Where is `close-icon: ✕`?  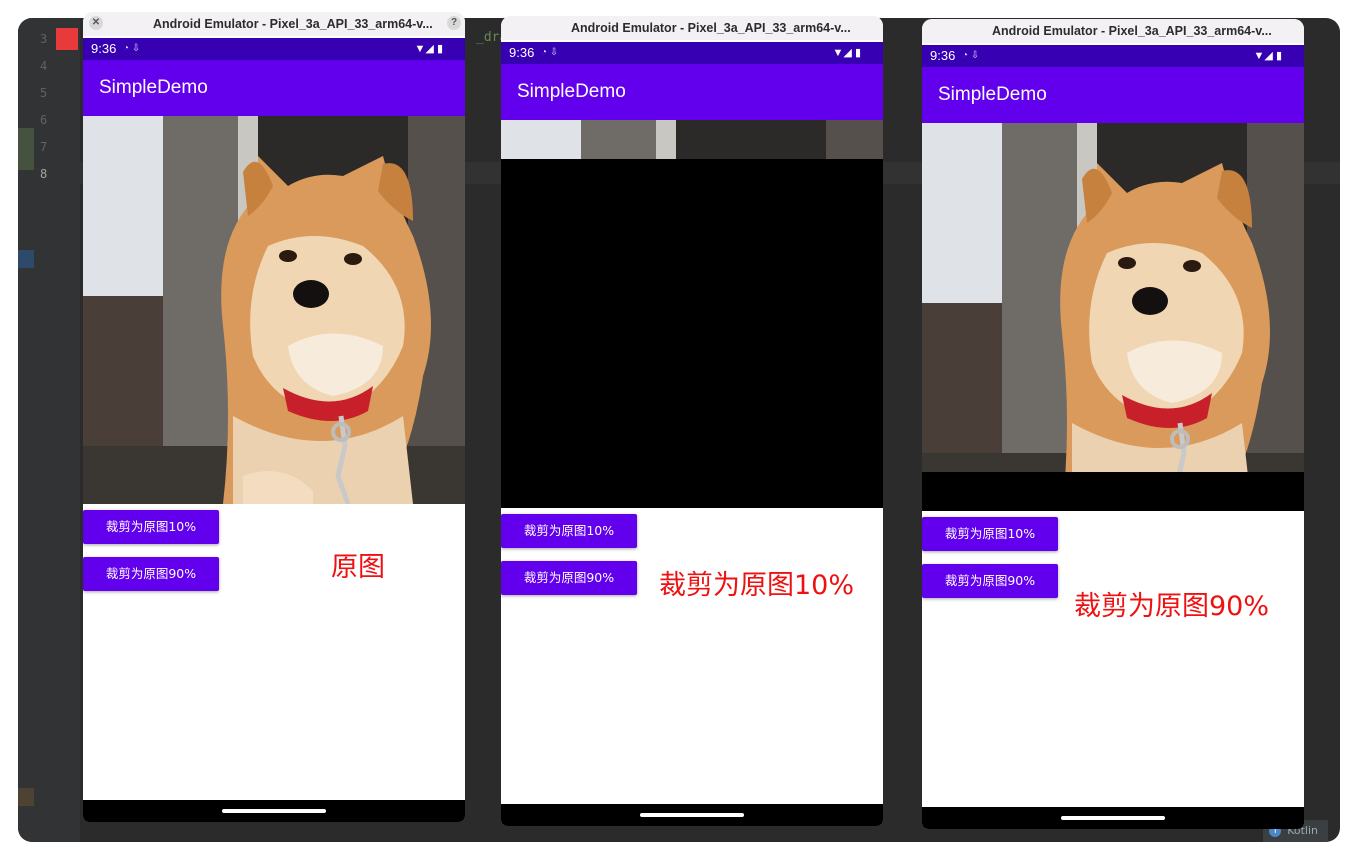
close-icon: ✕ is located at coordinates (96, 23).